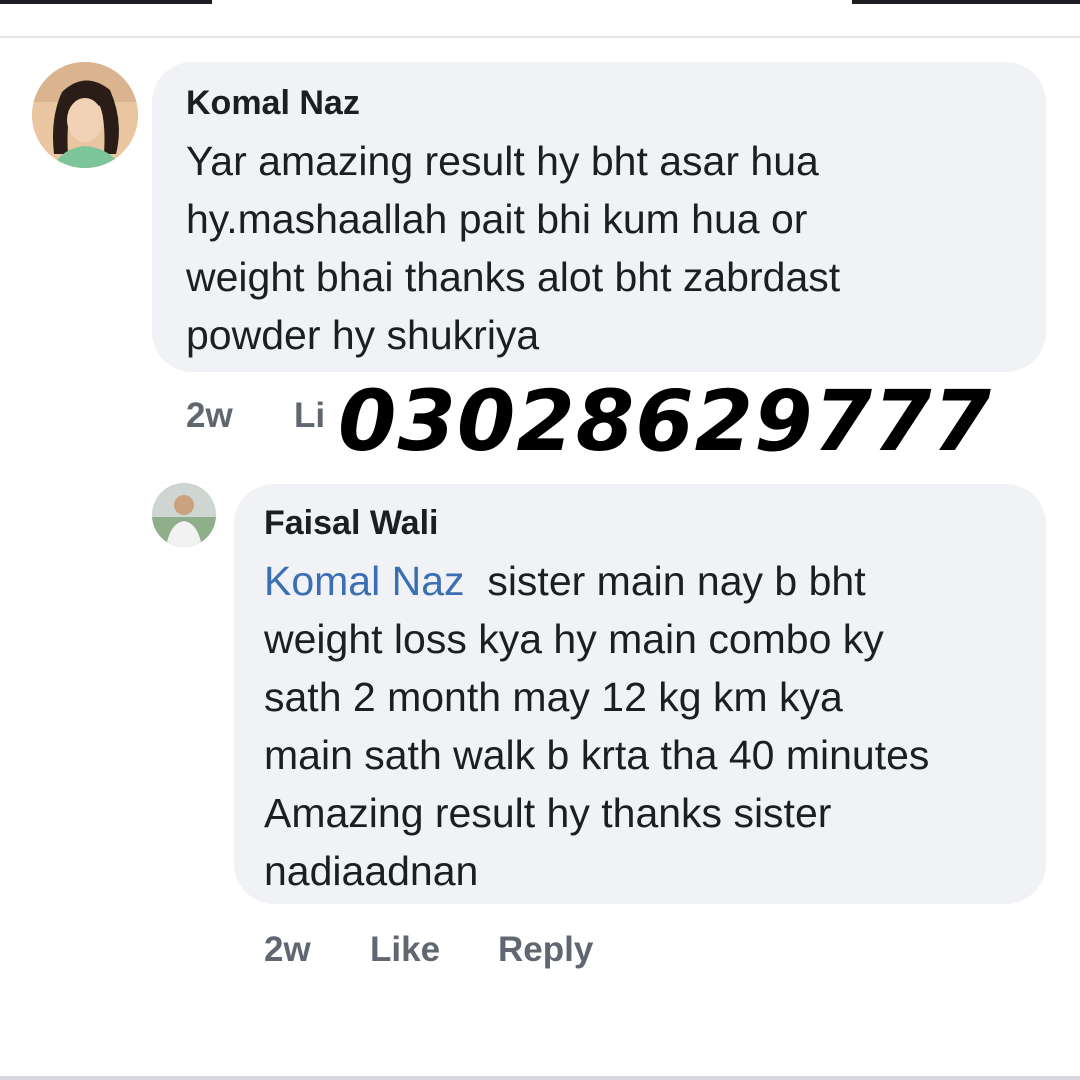 The width and height of the screenshot is (1080, 1080). I want to click on reply-text-line: nadiaadnan, so click(371, 871).